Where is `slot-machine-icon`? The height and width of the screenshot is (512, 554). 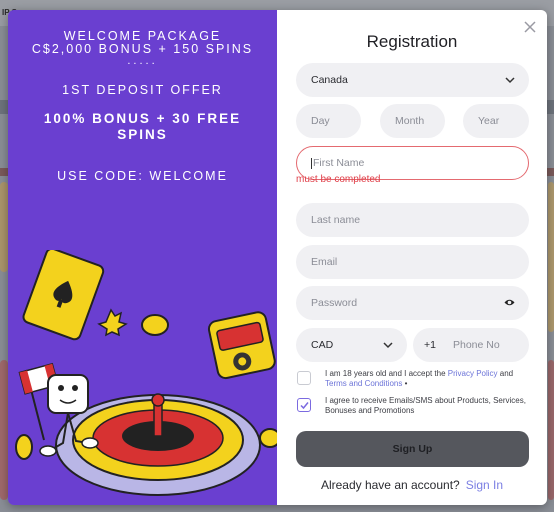
slot-machine-icon is located at coordinates (241, 345).